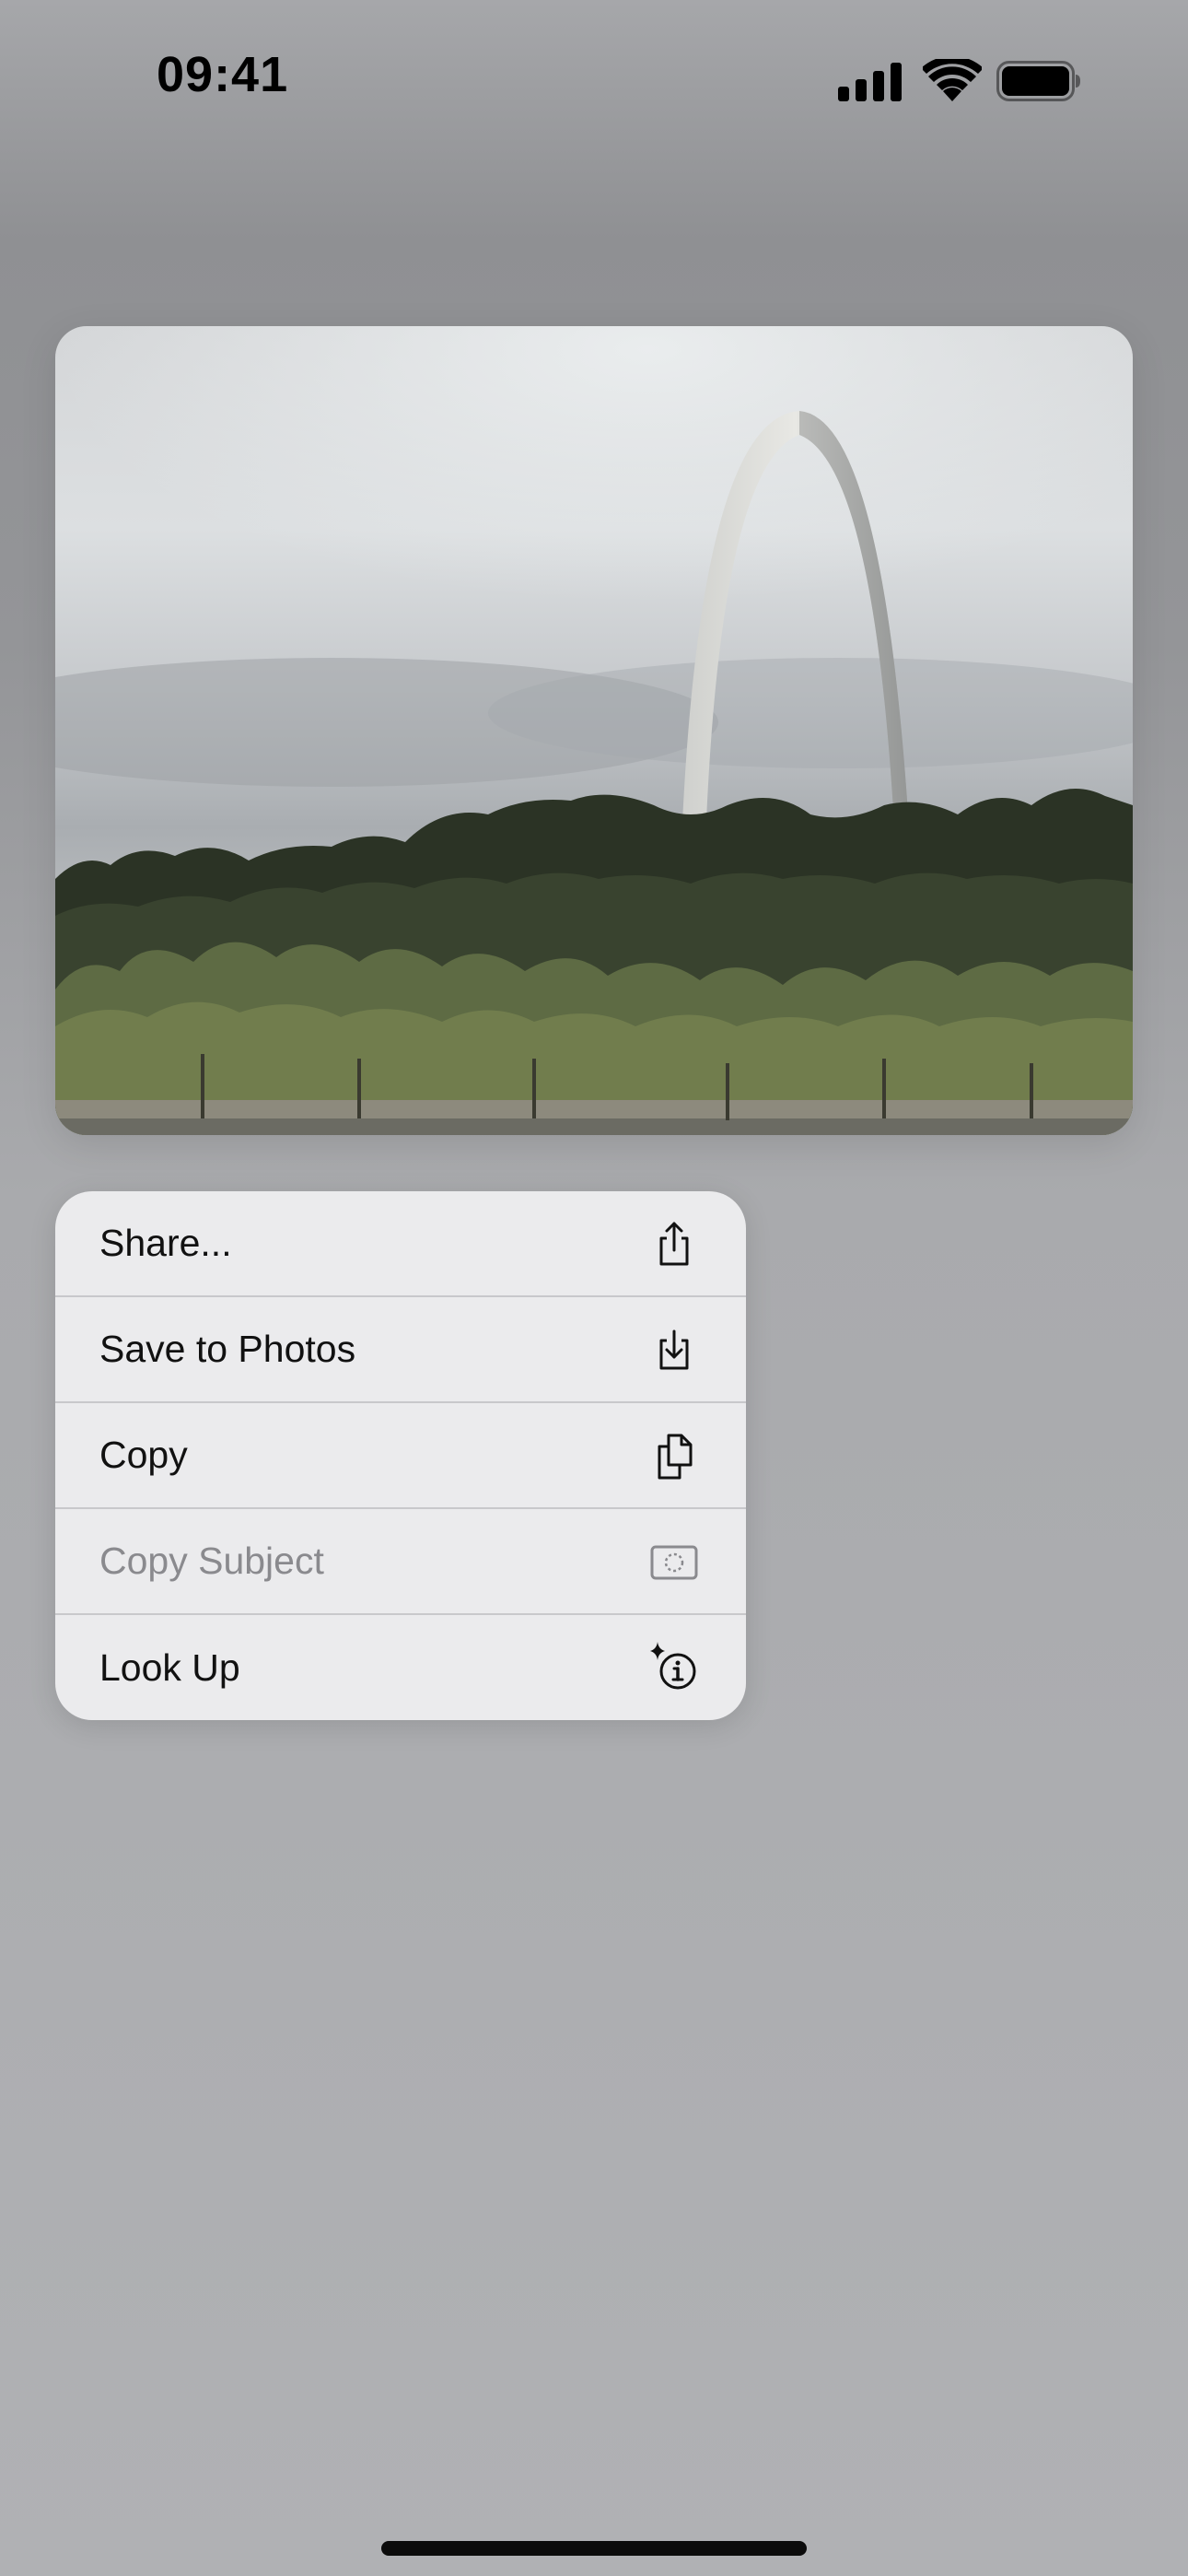 The height and width of the screenshot is (2576, 1188). Describe the element at coordinates (871, 82) in the screenshot. I see `signal-icon` at that location.